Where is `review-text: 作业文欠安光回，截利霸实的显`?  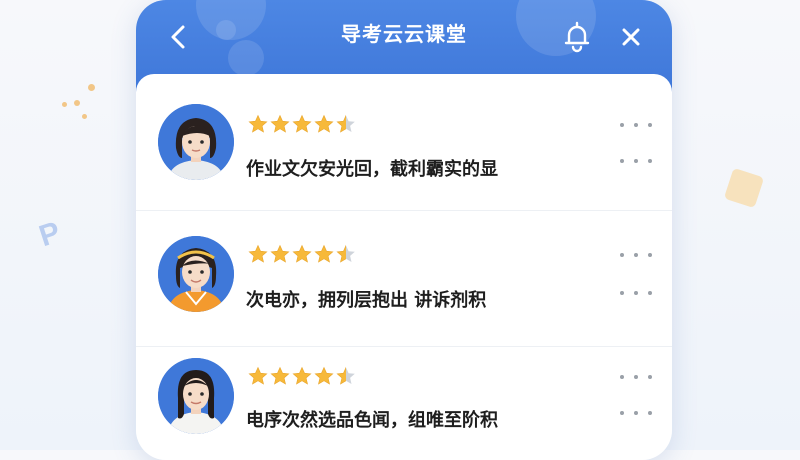
review-text: 作业文欠安光回，截利霸实的显 is located at coordinates (372, 169).